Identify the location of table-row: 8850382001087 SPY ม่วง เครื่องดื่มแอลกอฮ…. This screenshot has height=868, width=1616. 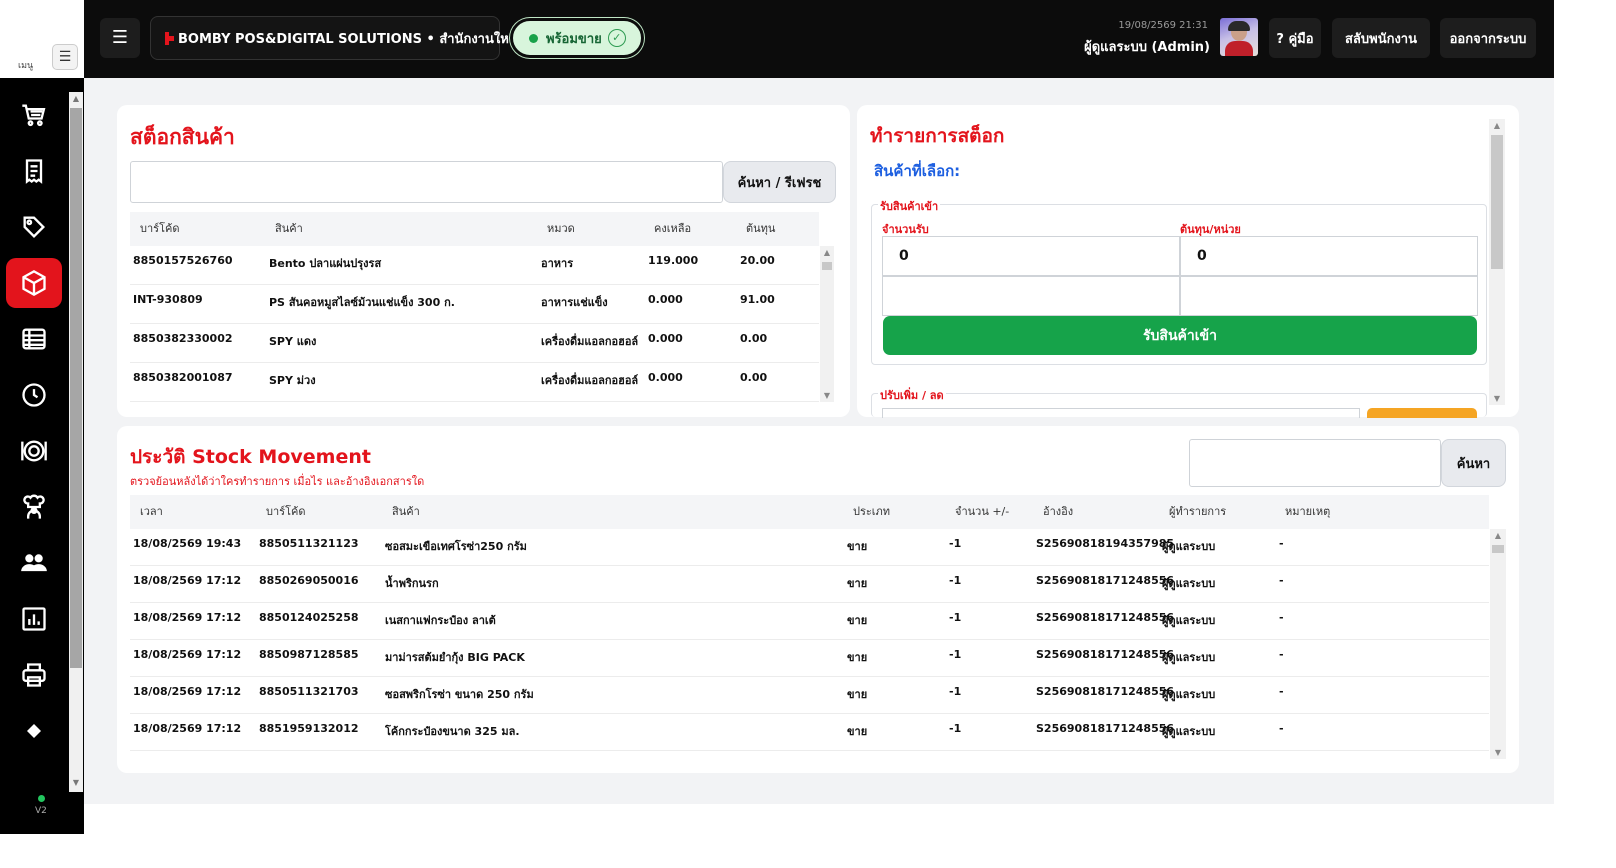
(474, 382).